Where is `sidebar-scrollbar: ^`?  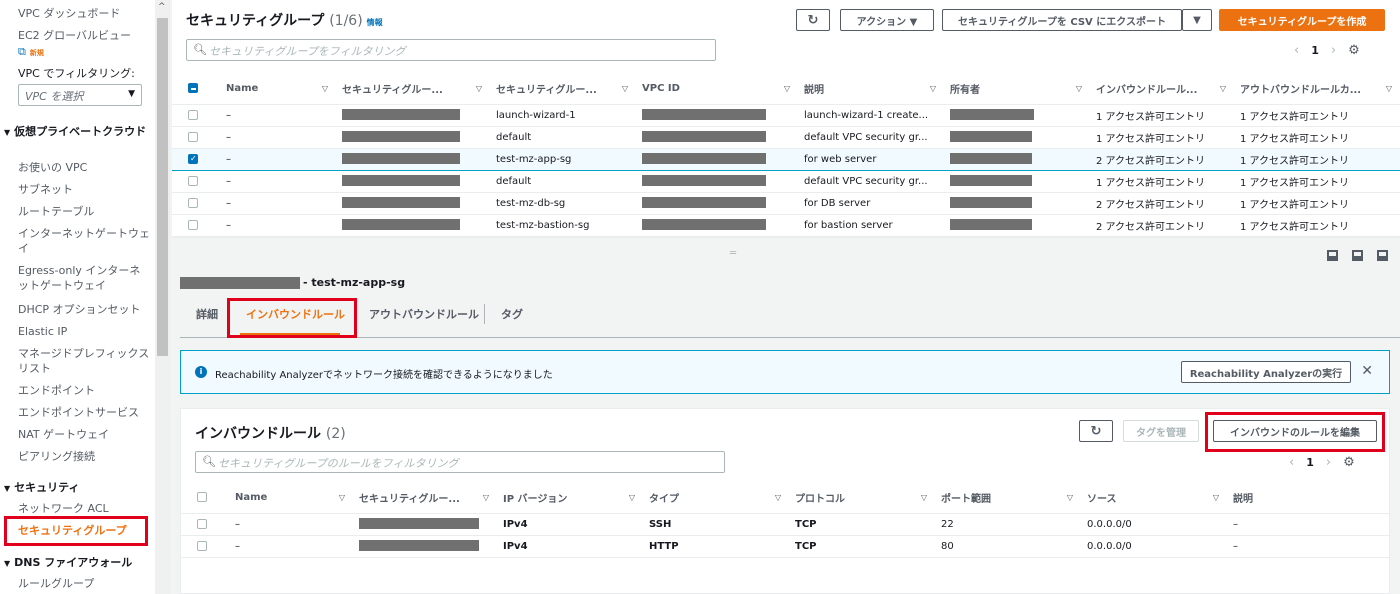
sidebar-scrollbar: ^ is located at coordinates (162, 297).